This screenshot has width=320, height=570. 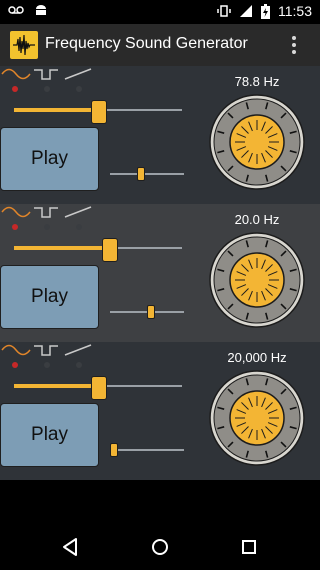 I want to click on vibrate-icon, so click(x=224, y=11).